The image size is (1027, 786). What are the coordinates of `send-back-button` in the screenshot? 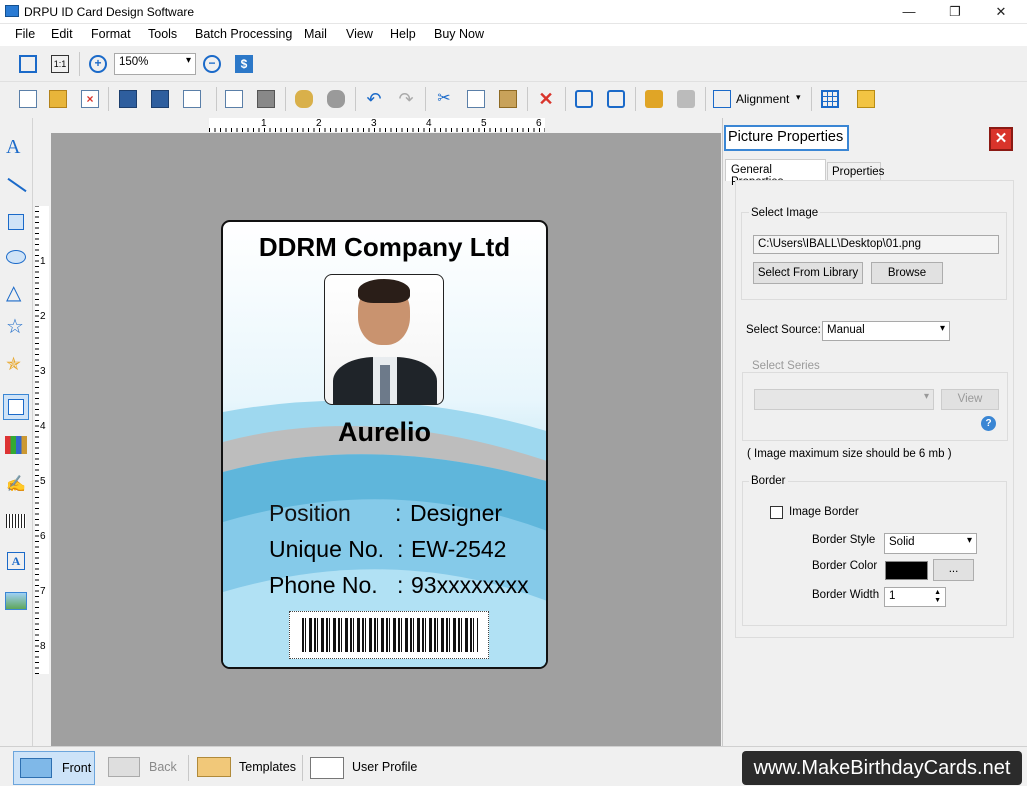 It's located at (616, 99).